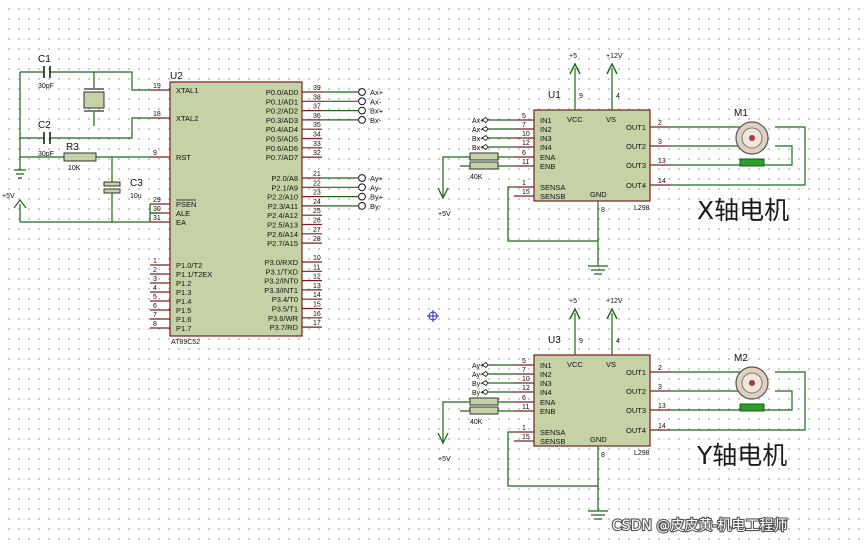 This screenshot has width=865, height=545. I want to click on u2-pin-num: 37, so click(317, 107).